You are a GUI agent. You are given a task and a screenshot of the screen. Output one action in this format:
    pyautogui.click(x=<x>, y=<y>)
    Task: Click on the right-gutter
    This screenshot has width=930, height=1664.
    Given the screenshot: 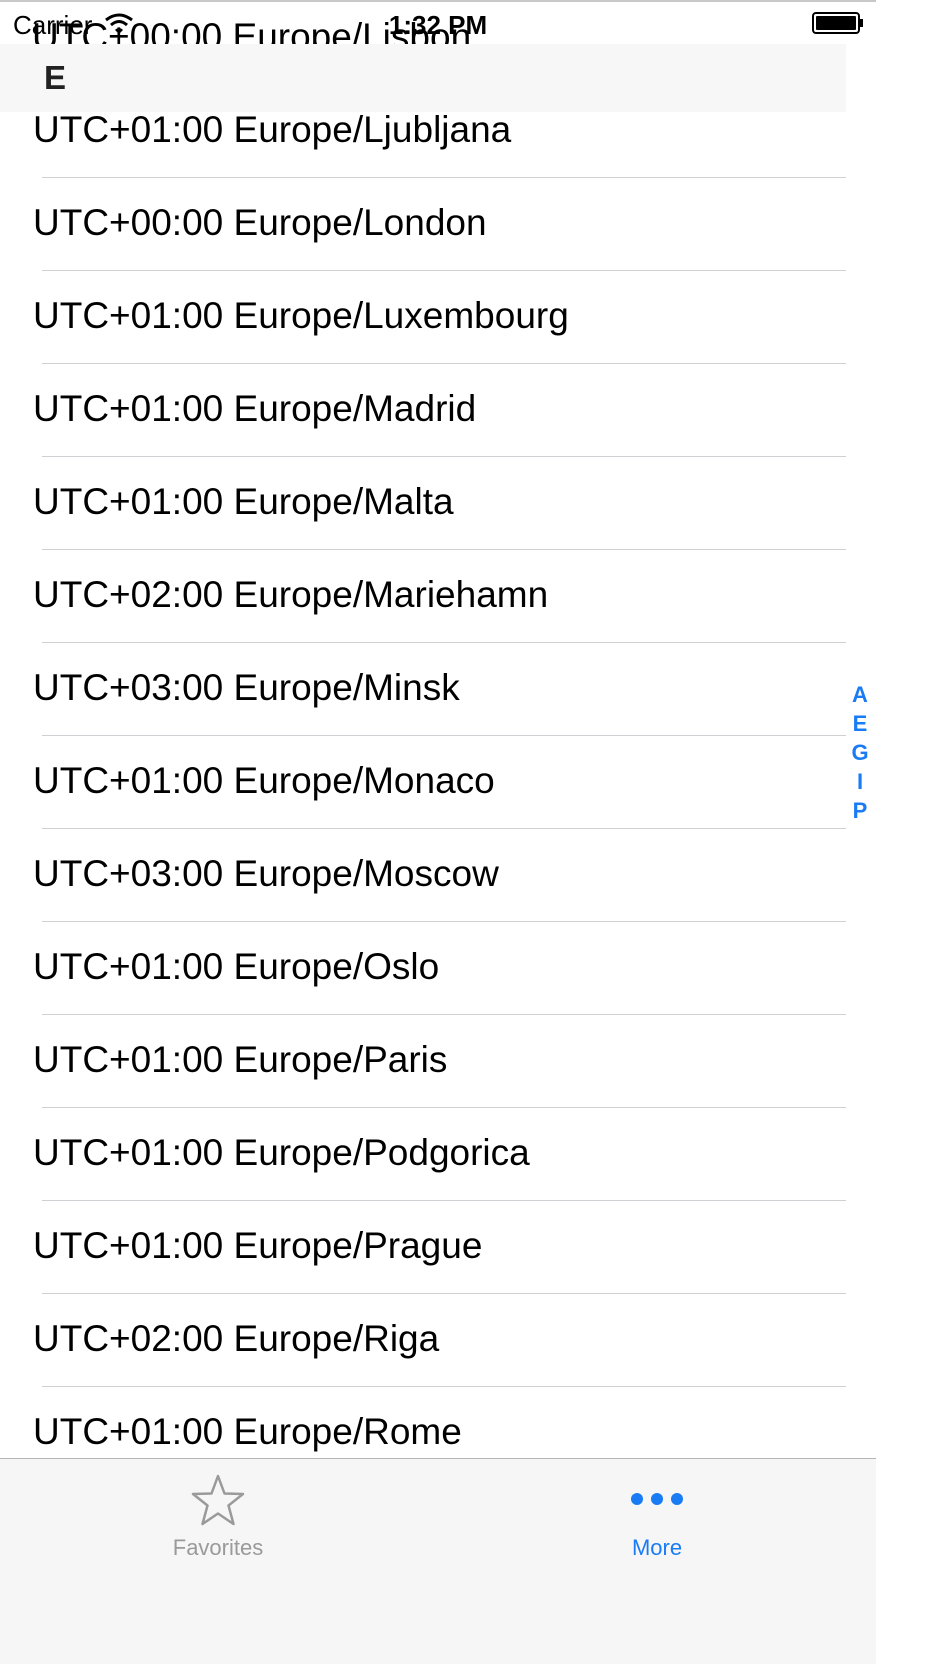 What is the action you would take?
    pyautogui.click(x=903, y=832)
    